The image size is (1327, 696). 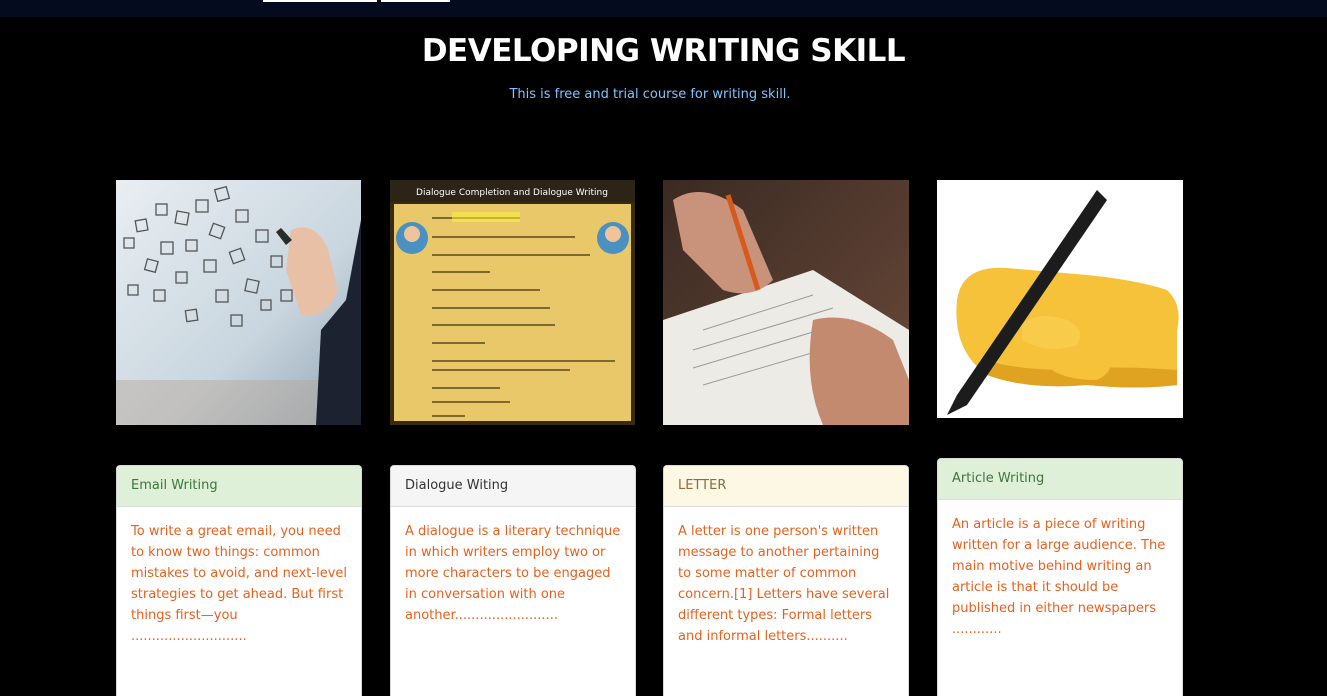 I want to click on card-header: Email Writing, so click(x=239, y=486).